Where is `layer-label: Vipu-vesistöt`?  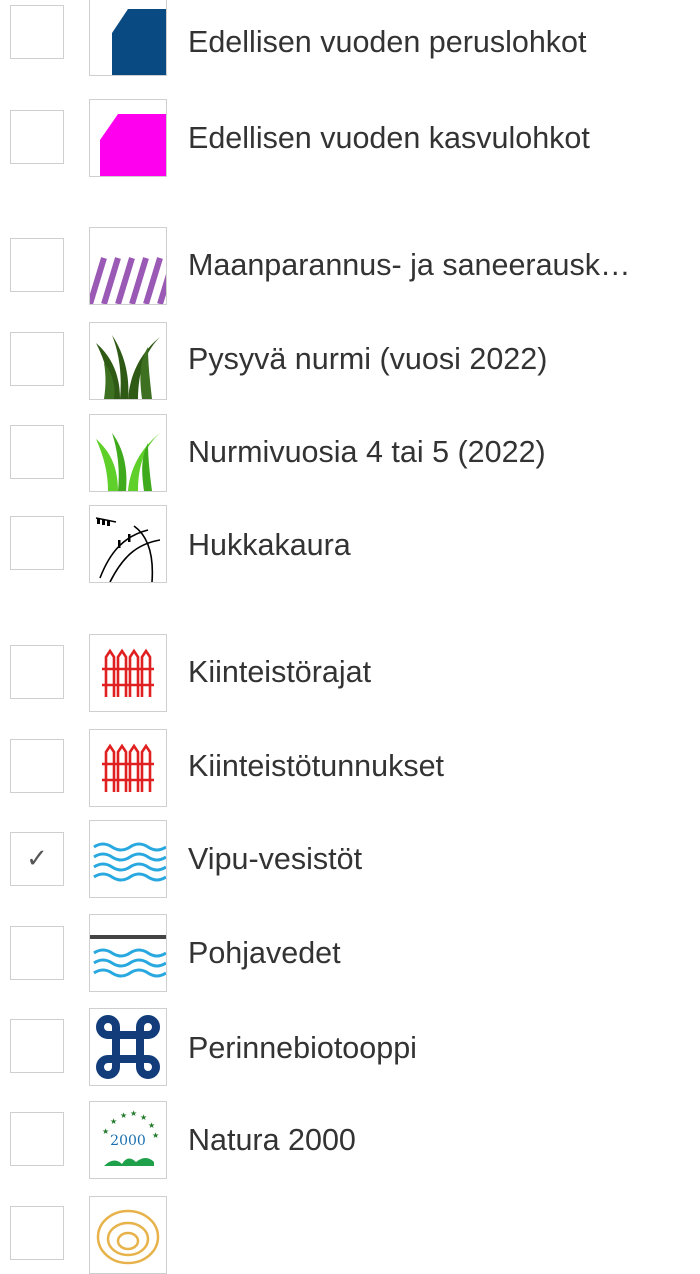 layer-label: Vipu-vesistöt is located at coordinates (275, 859).